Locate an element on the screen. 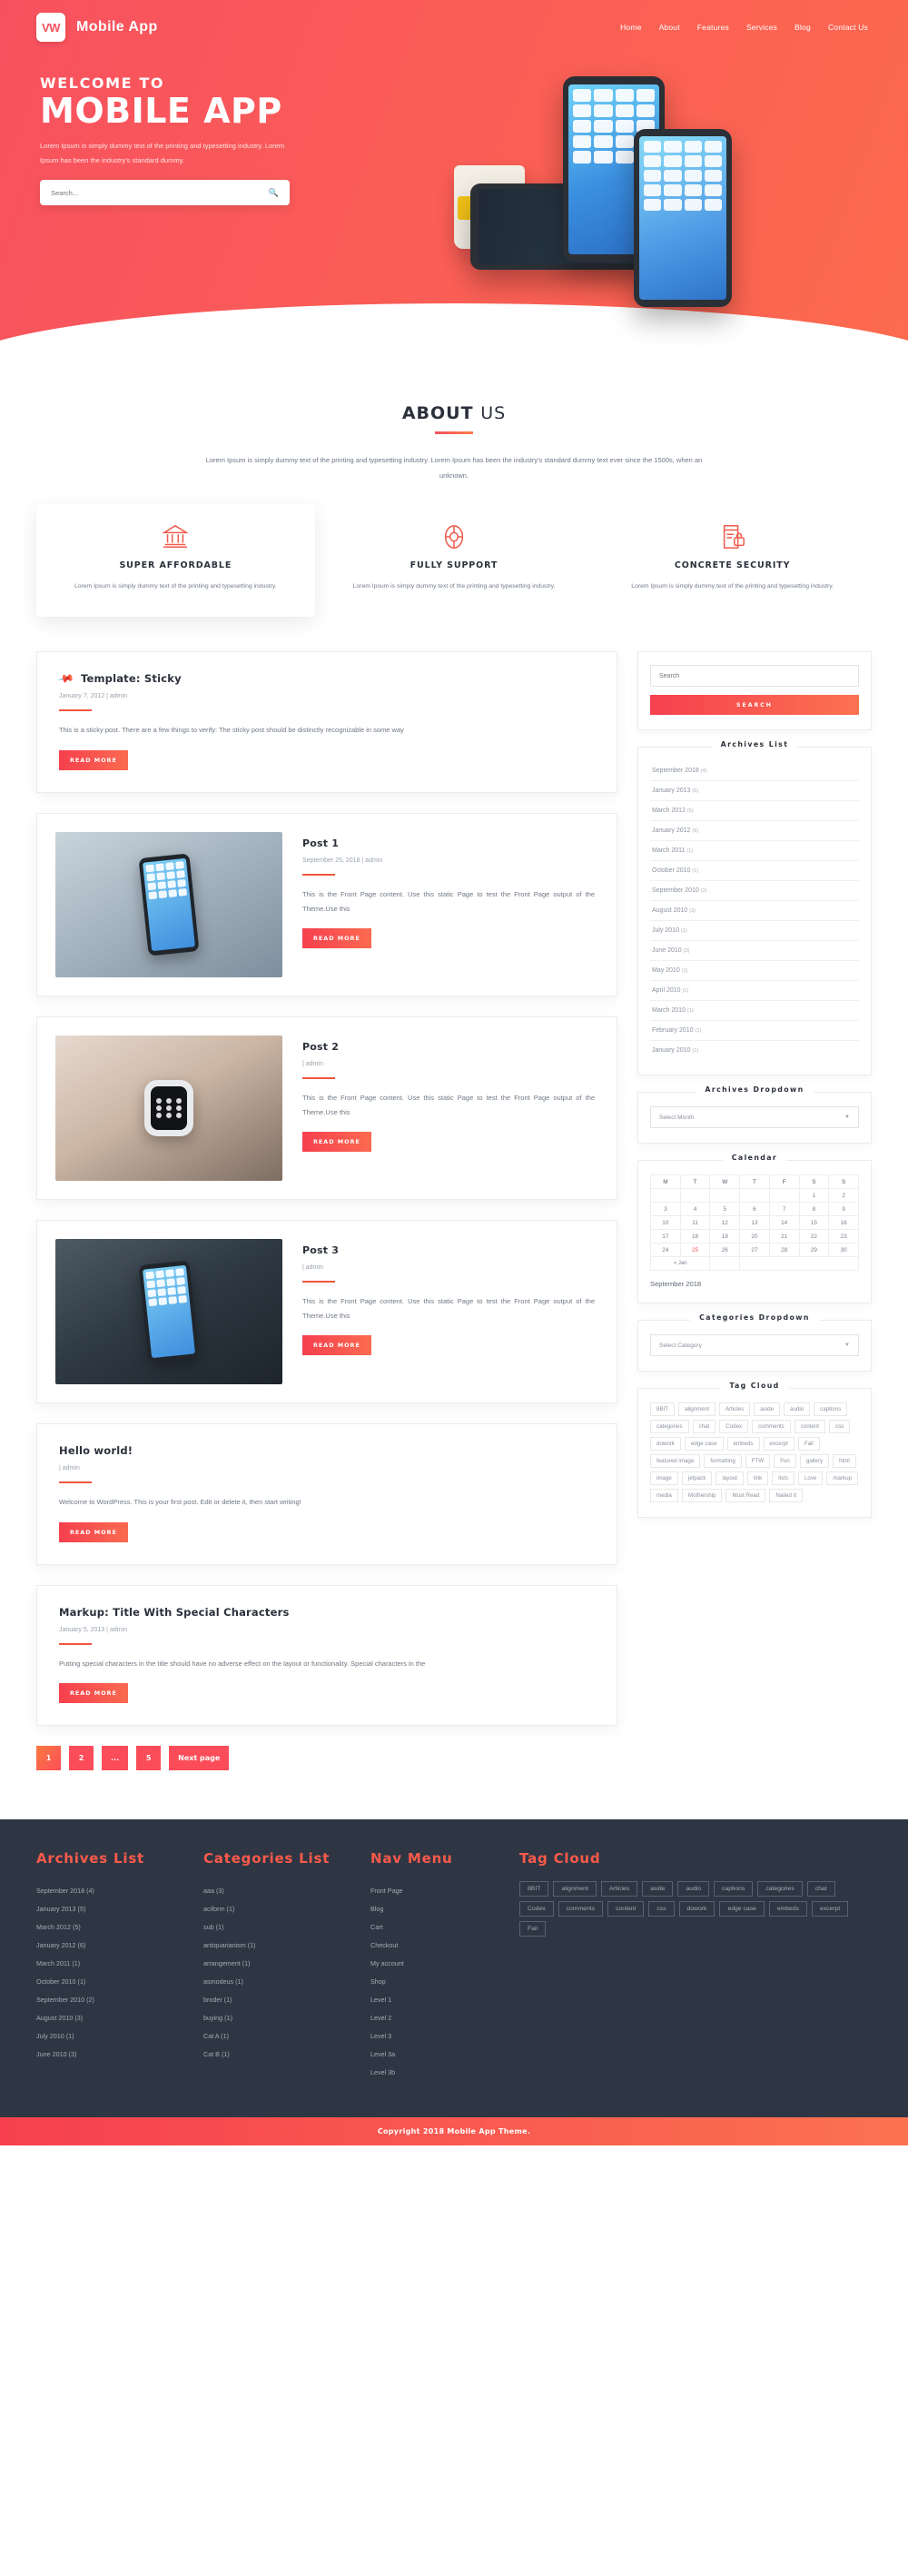  list-item: Front Page is located at coordinates (438, 1890).